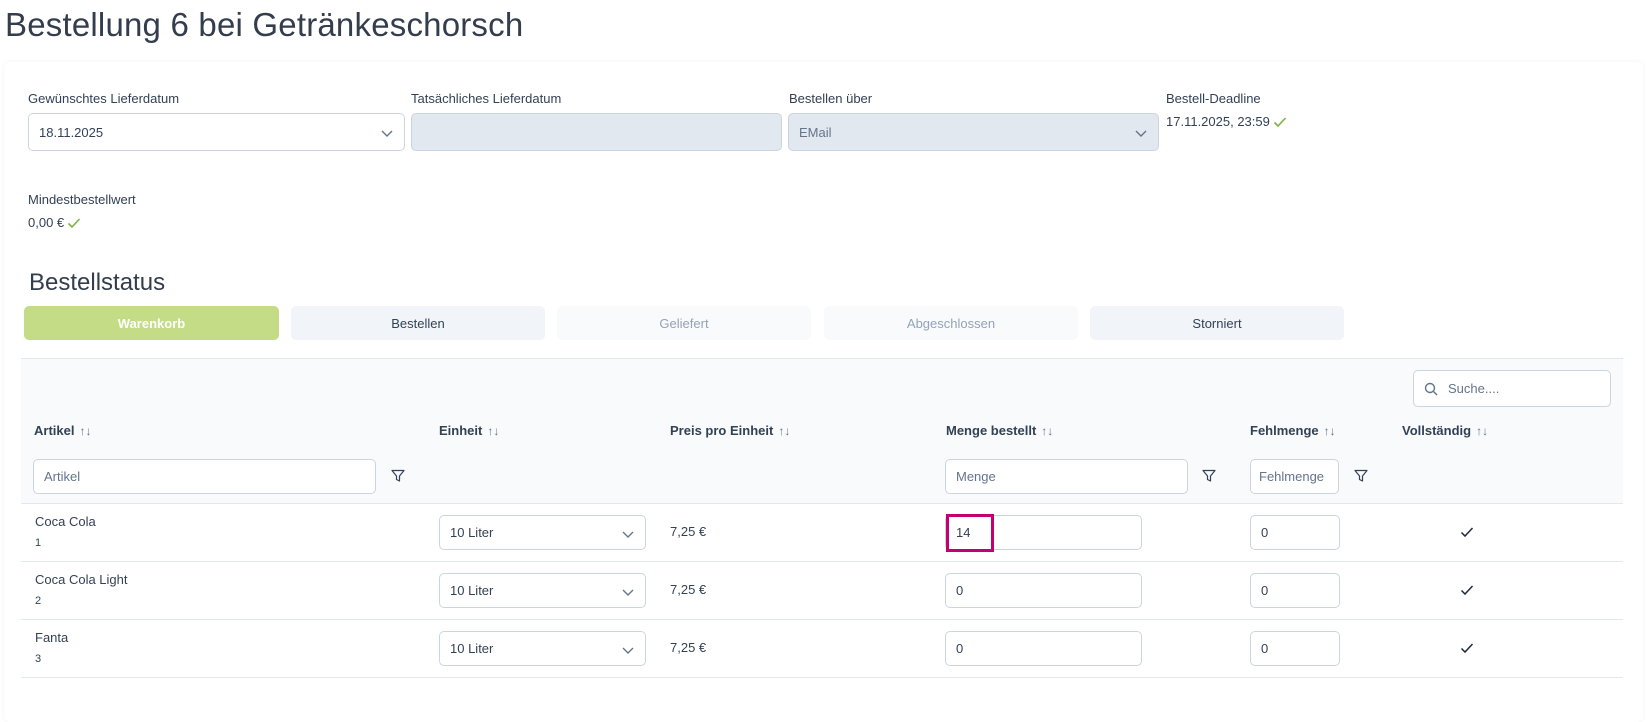 This screenshot has height=722, width=1647. What do you see at coordinates (1043, 532) in the screenshot?
I see `qty-input: 14` at bounding box center [1043, 532].